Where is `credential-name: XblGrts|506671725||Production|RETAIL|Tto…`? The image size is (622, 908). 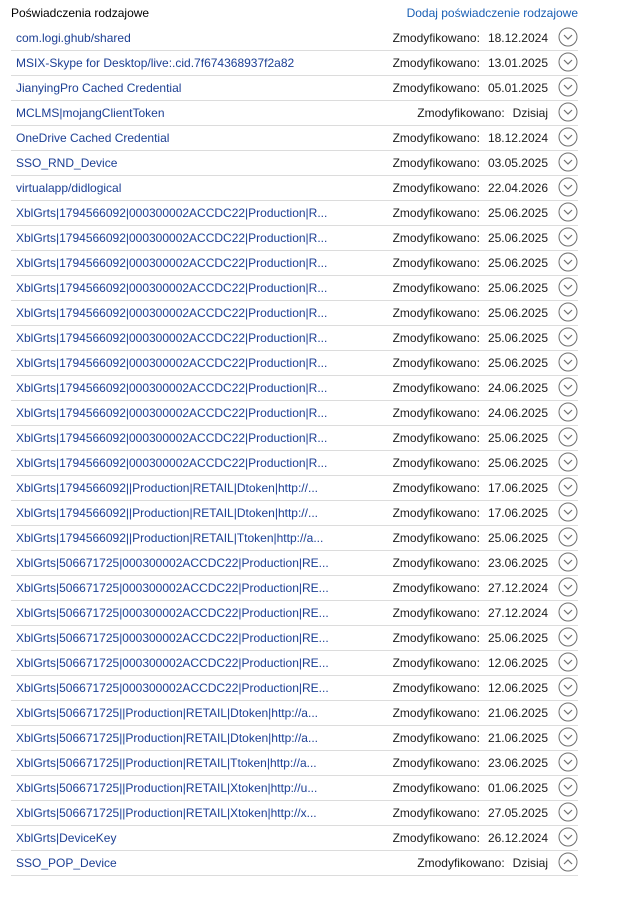
credential-name: XblGrts|506671725||Production|RETAIL|Tto… is located at coordinates (166, 763).